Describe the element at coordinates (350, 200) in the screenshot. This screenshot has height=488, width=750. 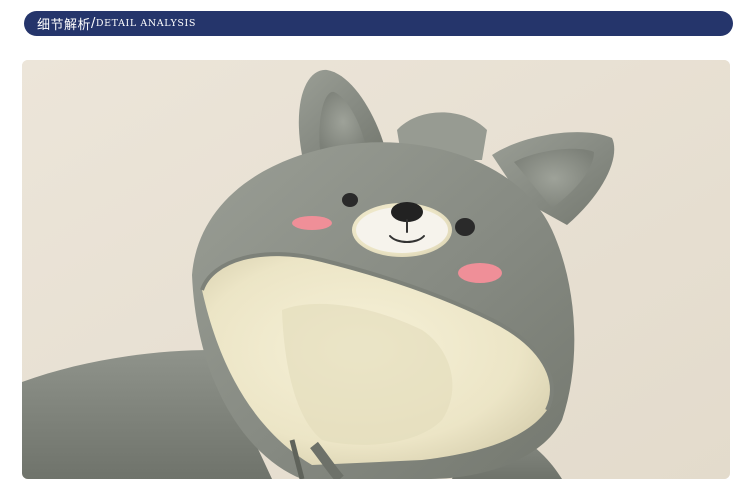
I see `left-eye` at that location.